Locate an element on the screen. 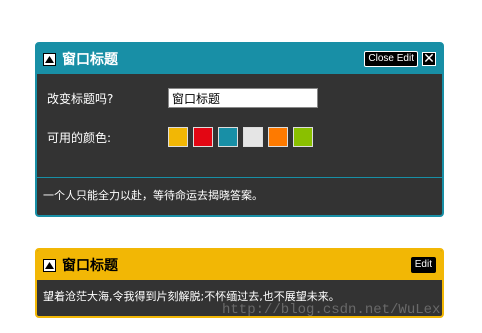 The width and height of the screenshot is (482, 333). title-edit-row: 改变标题吗? is located at coordinates (244, 98).